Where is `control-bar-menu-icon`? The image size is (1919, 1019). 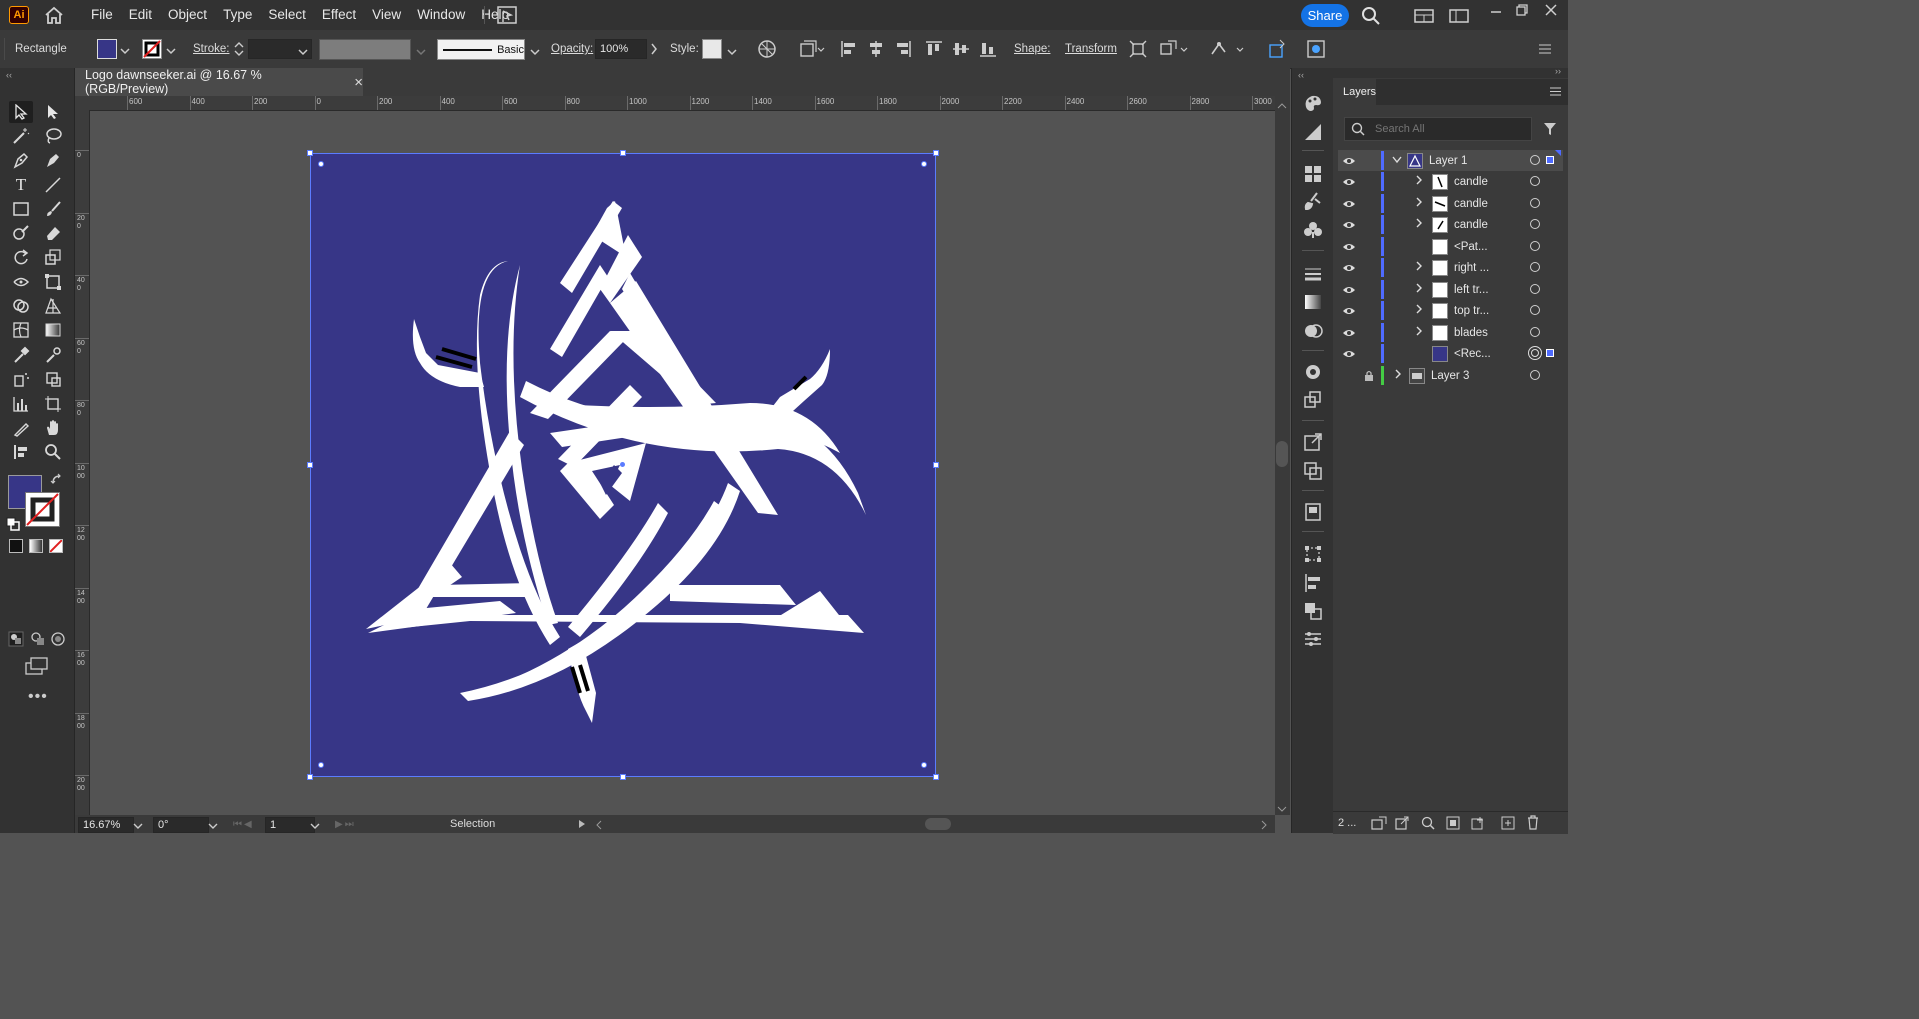 control-bar-menu-icon is located at coordinates (1545, 50).